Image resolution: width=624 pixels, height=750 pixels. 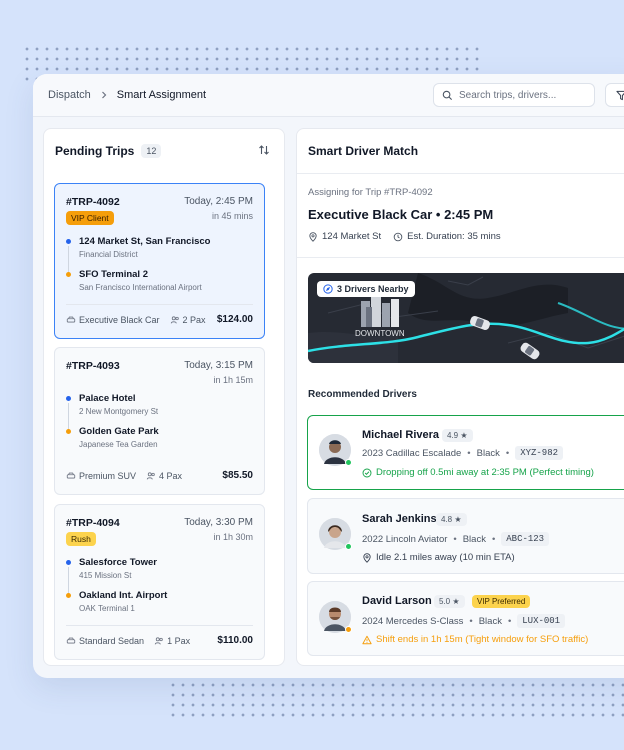 I want to click on vehicle-type: Standard Sedan, so click(x=105, y=641).